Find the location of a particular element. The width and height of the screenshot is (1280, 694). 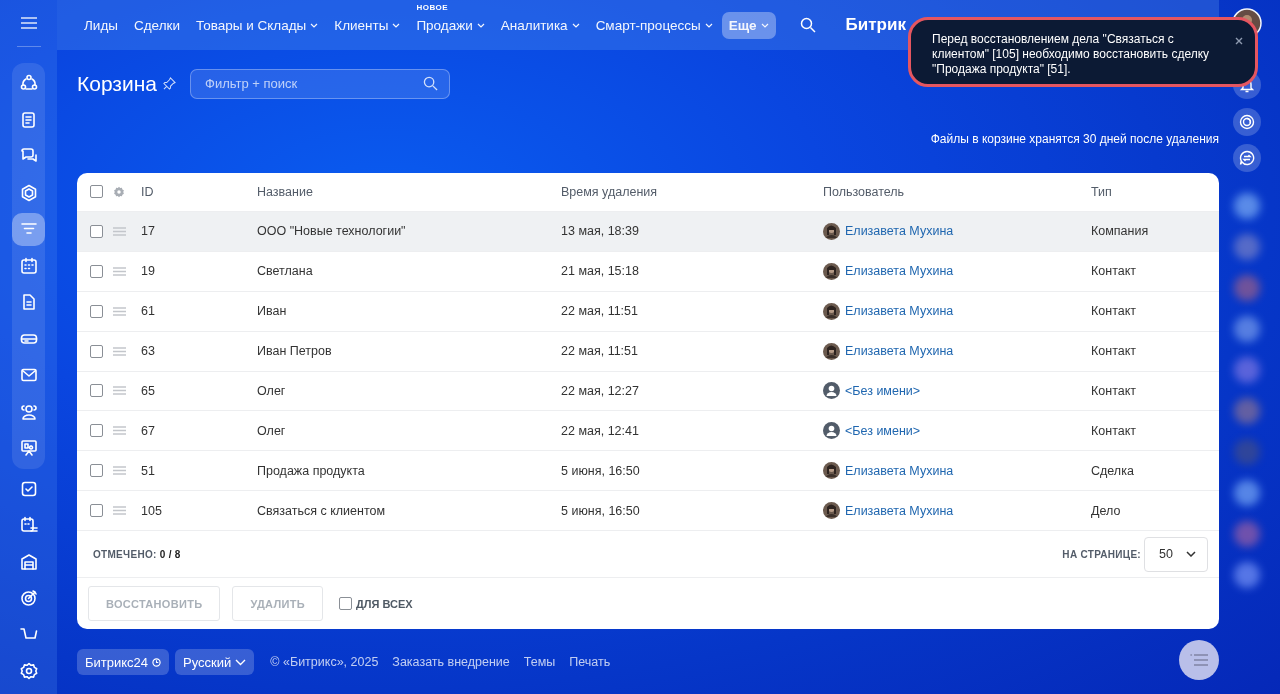

table-row: 17 ООО "Новые технологии" 13 мая, 18:39 Елизавета Мухина Компания is located at coordinates (648, 231).